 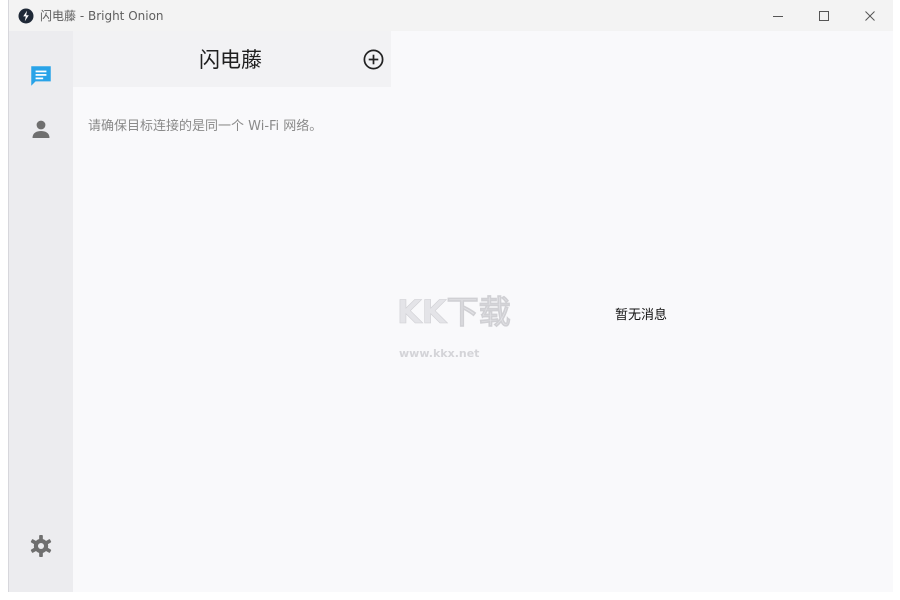 I want to click on chat-icon, so click(x=41, y=76).